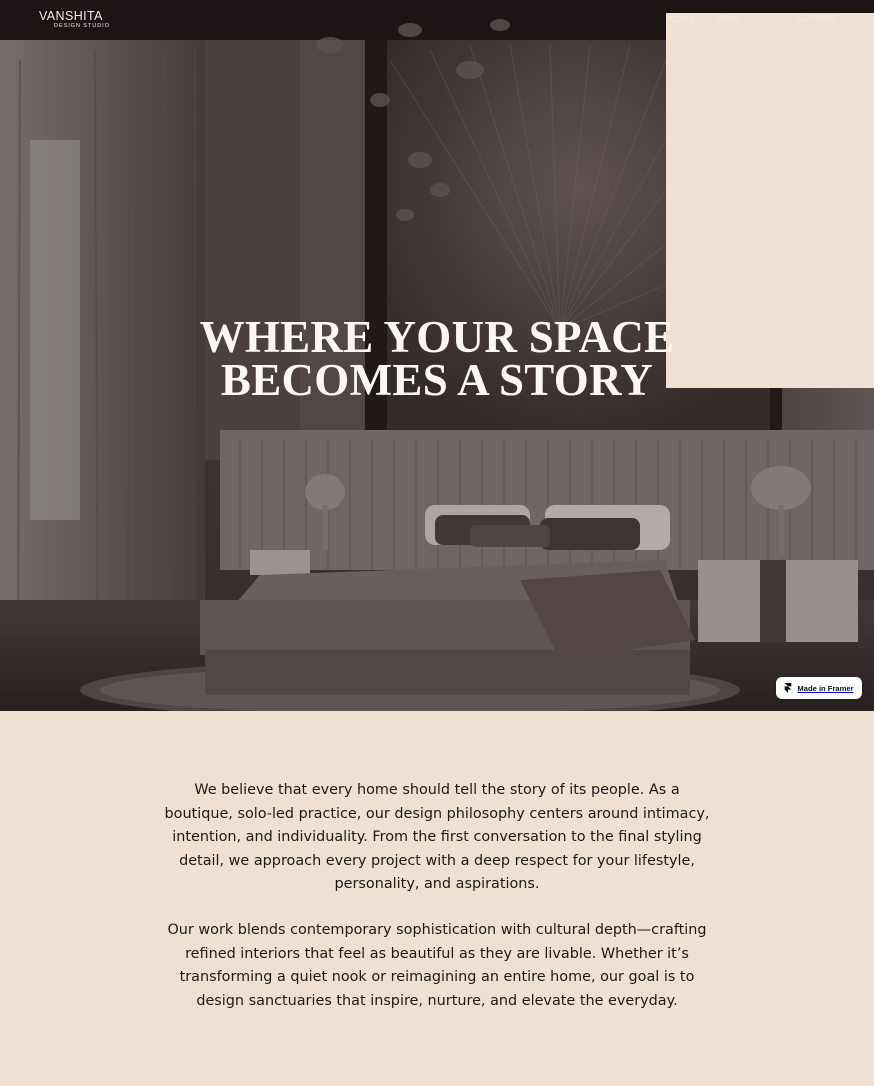 The image size is (874, 1086). I want to click on badge-label: Made in Framer, so click(825, 688).